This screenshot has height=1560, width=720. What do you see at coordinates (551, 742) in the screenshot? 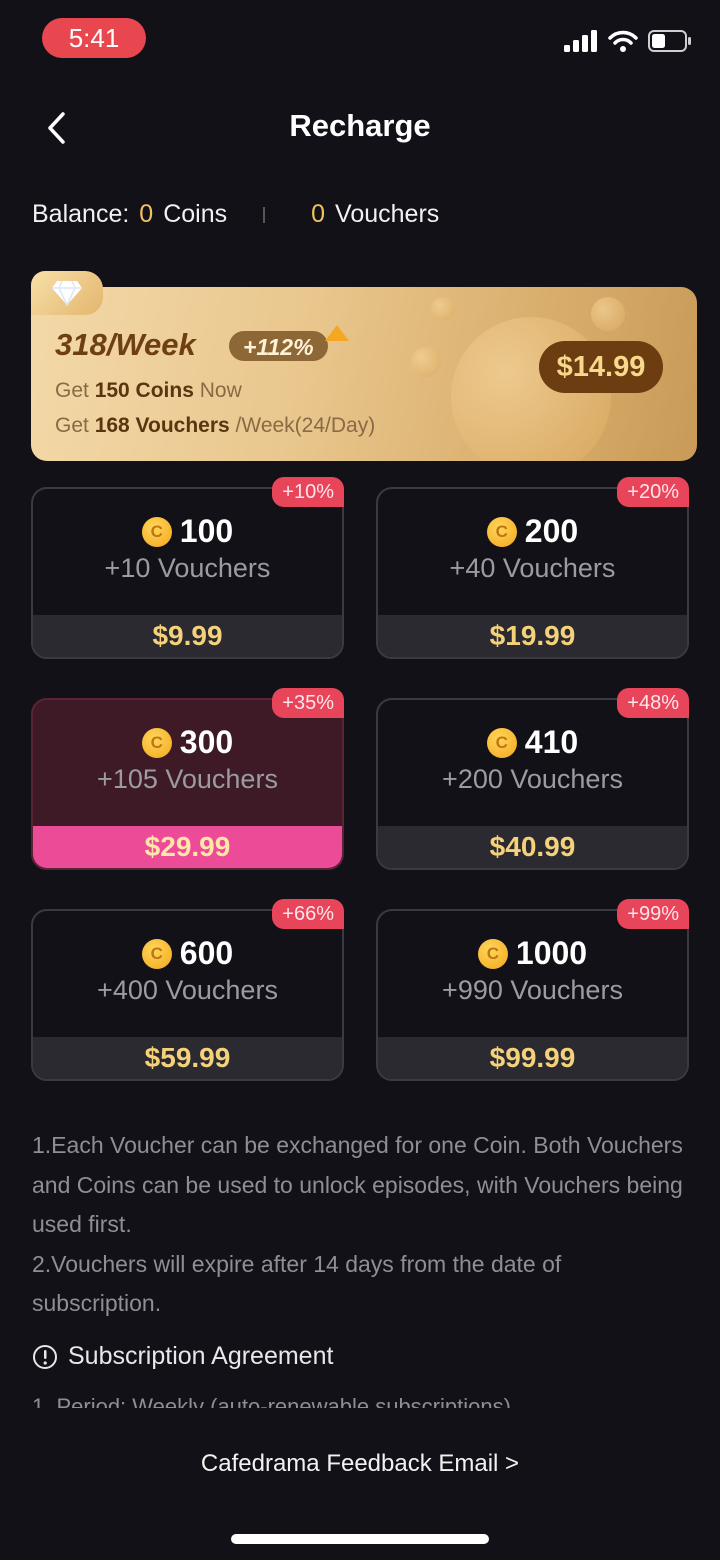
I see `package-coin-amount: 410` at bounding box center [551, 742].